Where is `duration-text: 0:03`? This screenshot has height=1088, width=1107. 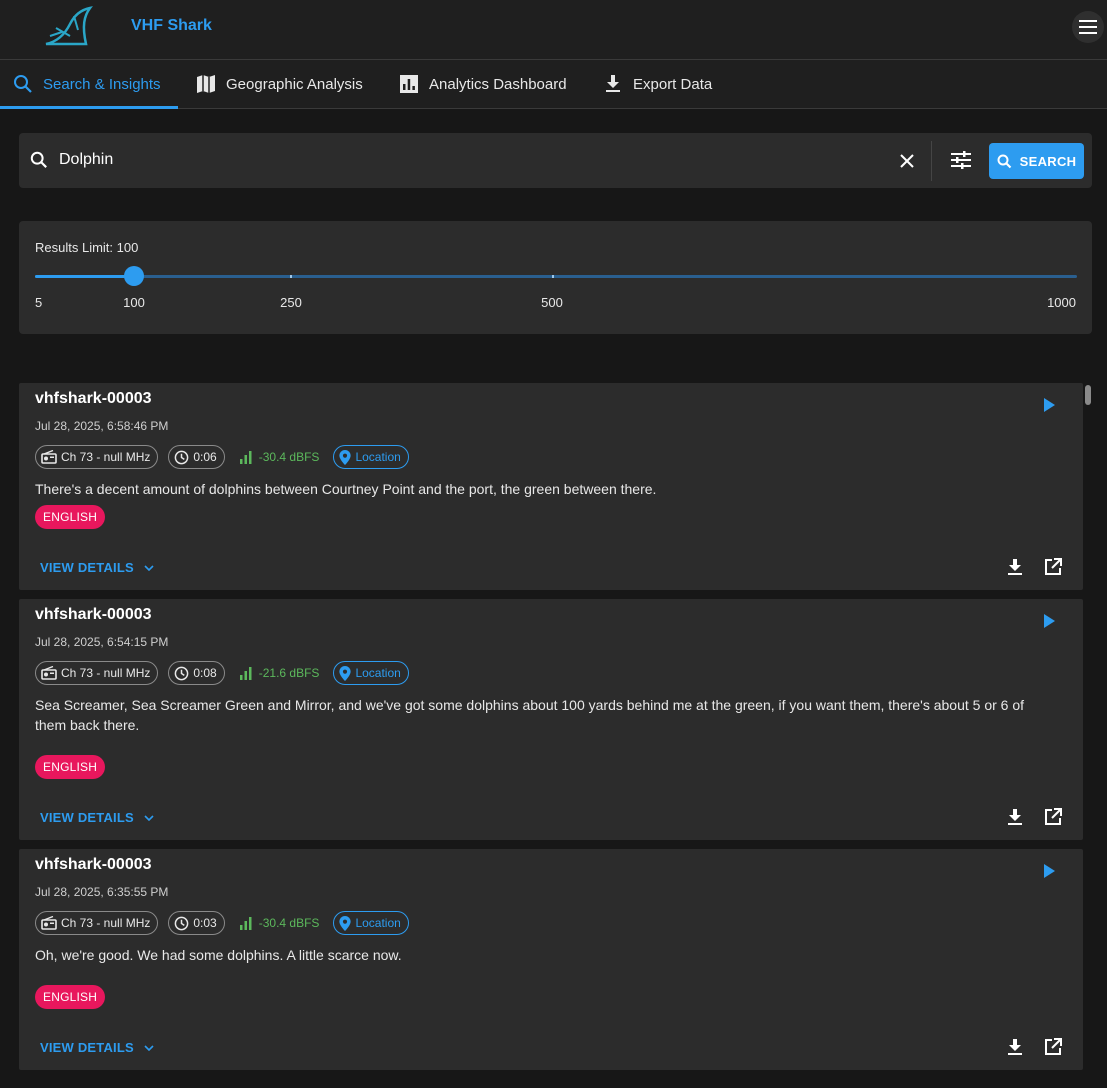 duration-text: 0:03 is located at coordinates (205, 923).